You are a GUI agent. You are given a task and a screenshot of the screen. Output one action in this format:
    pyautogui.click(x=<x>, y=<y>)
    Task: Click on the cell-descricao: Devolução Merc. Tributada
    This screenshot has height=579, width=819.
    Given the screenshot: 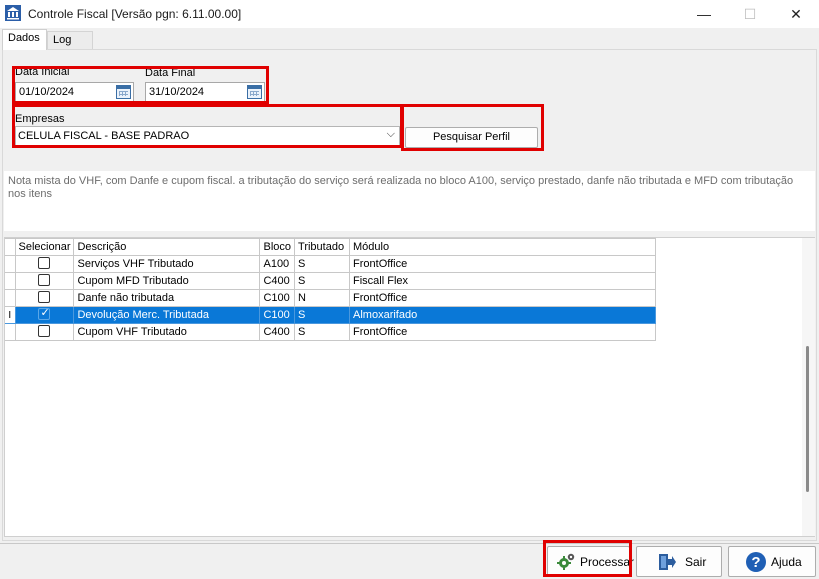 What is the action you would take?
    pyautogui.click(x=167, y=315)
    